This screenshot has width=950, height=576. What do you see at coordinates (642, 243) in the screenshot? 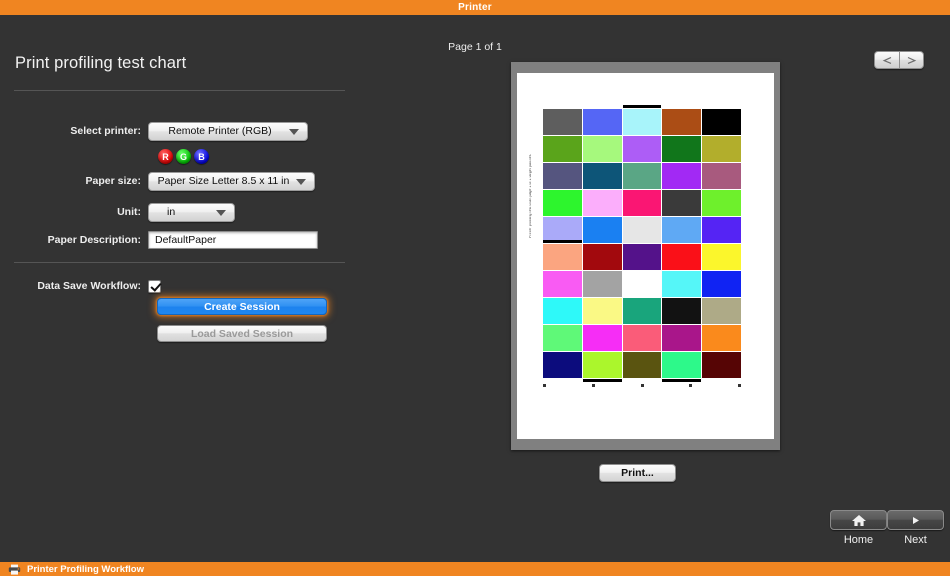
I see `color-patch-grid` at bounding box center [642, 243].